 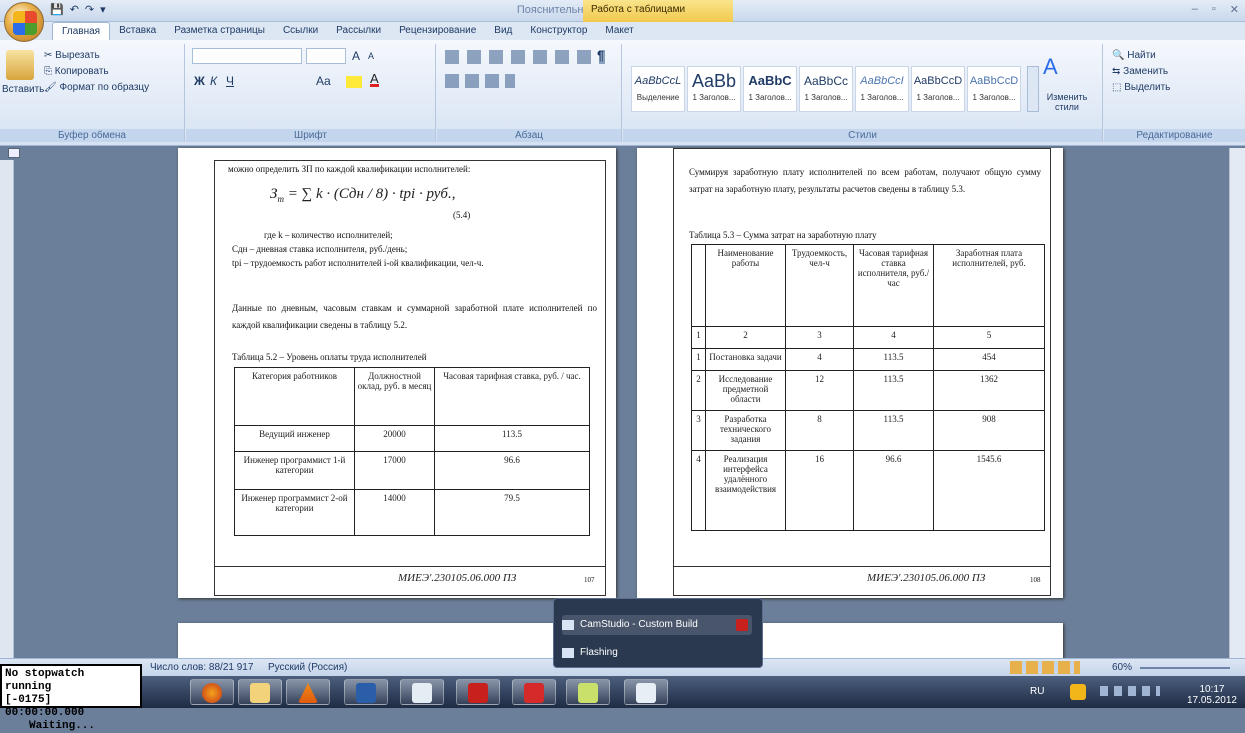 I want to click on tab-references: Ссылки, so click(x=300, y=31).